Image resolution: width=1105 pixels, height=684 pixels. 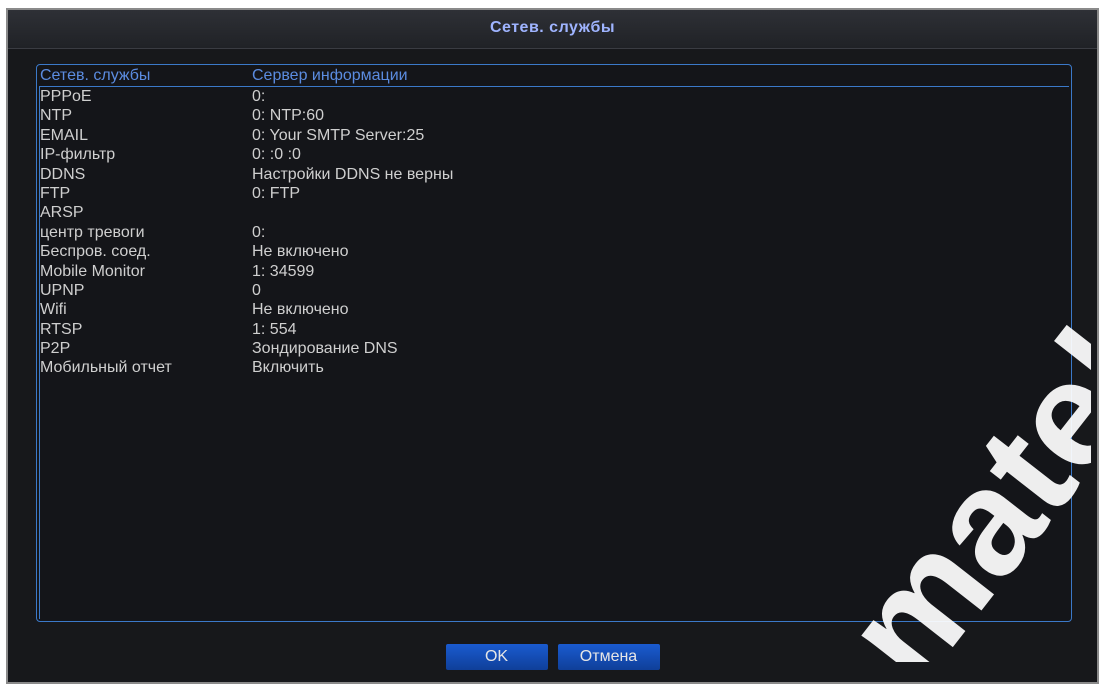 I want to click on table-header: Сетев. службы Сервер информации, so click(x=554, y=76).